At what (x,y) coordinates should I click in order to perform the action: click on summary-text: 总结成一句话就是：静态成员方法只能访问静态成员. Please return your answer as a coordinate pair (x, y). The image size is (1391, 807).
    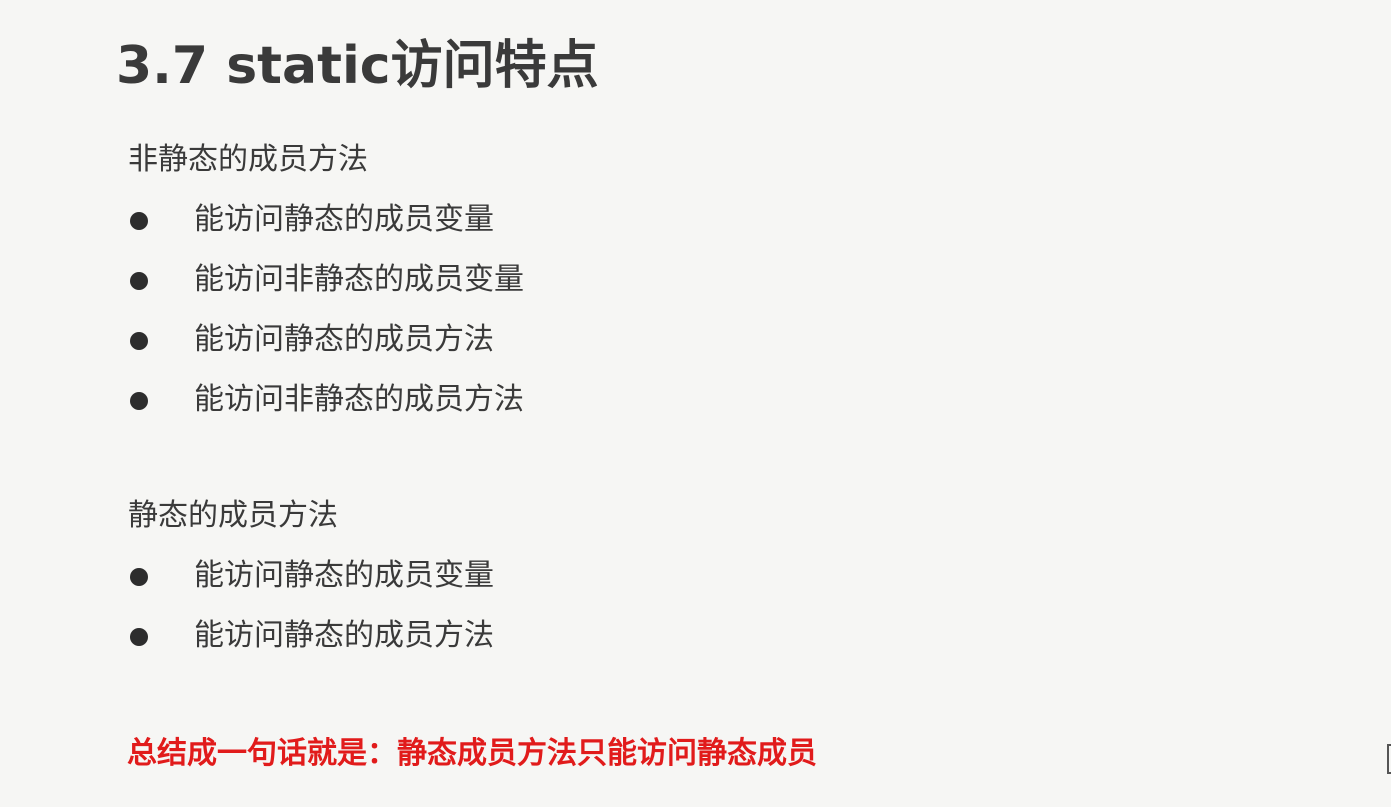
    Looking at the image, I should click on (472, 753).